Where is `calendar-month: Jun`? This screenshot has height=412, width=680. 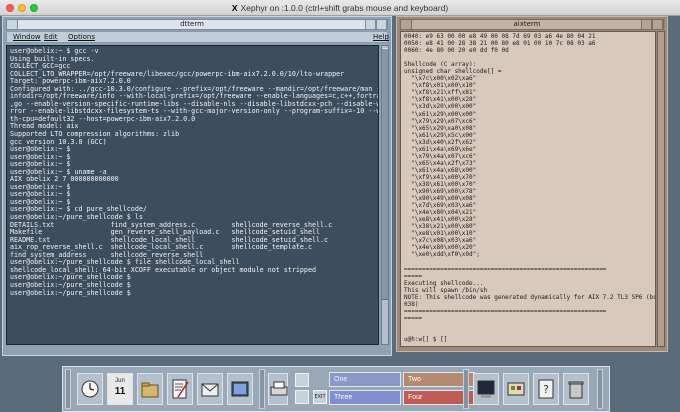
calendar-month: Jun is located at coordinates (120, 381).